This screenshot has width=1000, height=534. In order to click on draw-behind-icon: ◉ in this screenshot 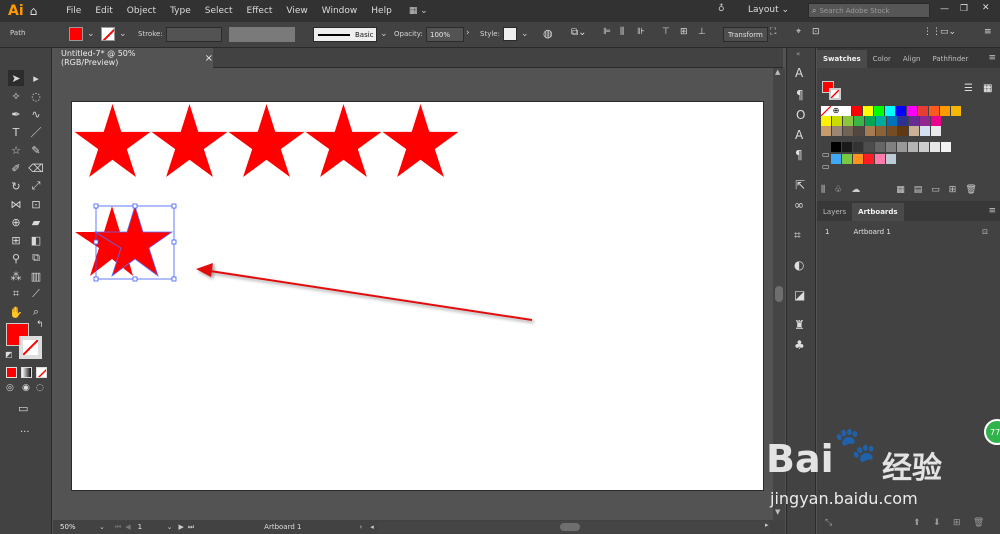, I will do `click(26, 388)`.